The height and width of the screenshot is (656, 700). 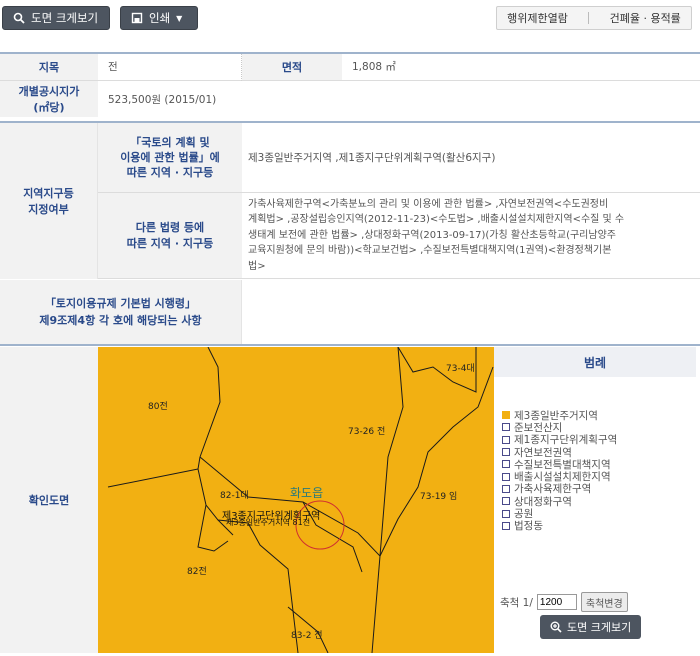 What do you see at coordinates (170, 243) in the screenshot?
I see `other-law-line-2: 따른 지역 · 지구등` at bounding box center [170, 243].